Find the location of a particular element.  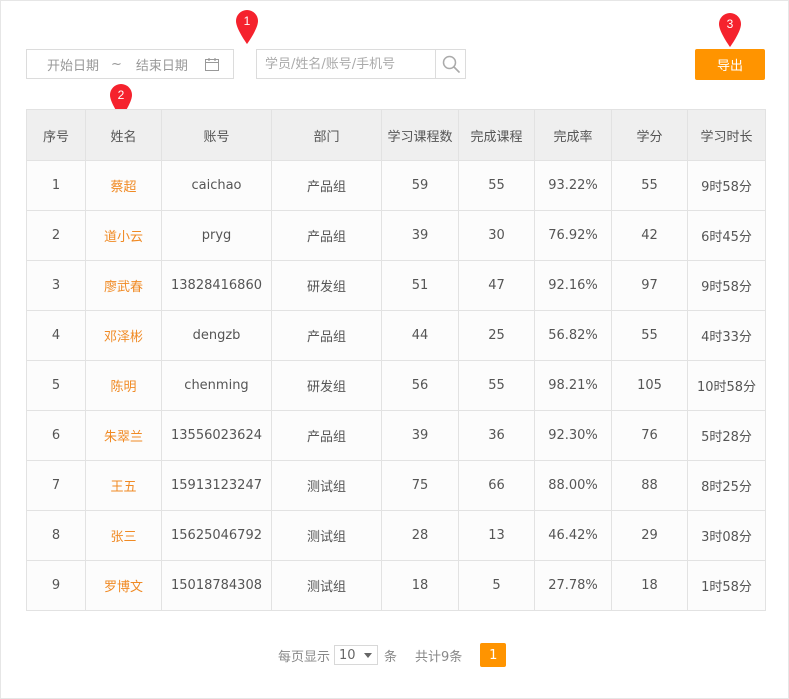

cell-credits: 55 is located at coordinates (649, 335).